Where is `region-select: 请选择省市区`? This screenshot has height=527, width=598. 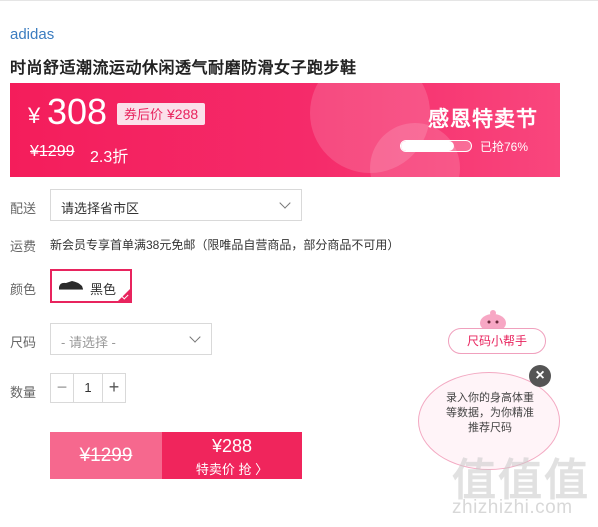 region-select: 请选择省市区 is located at coordinates (176, 205).